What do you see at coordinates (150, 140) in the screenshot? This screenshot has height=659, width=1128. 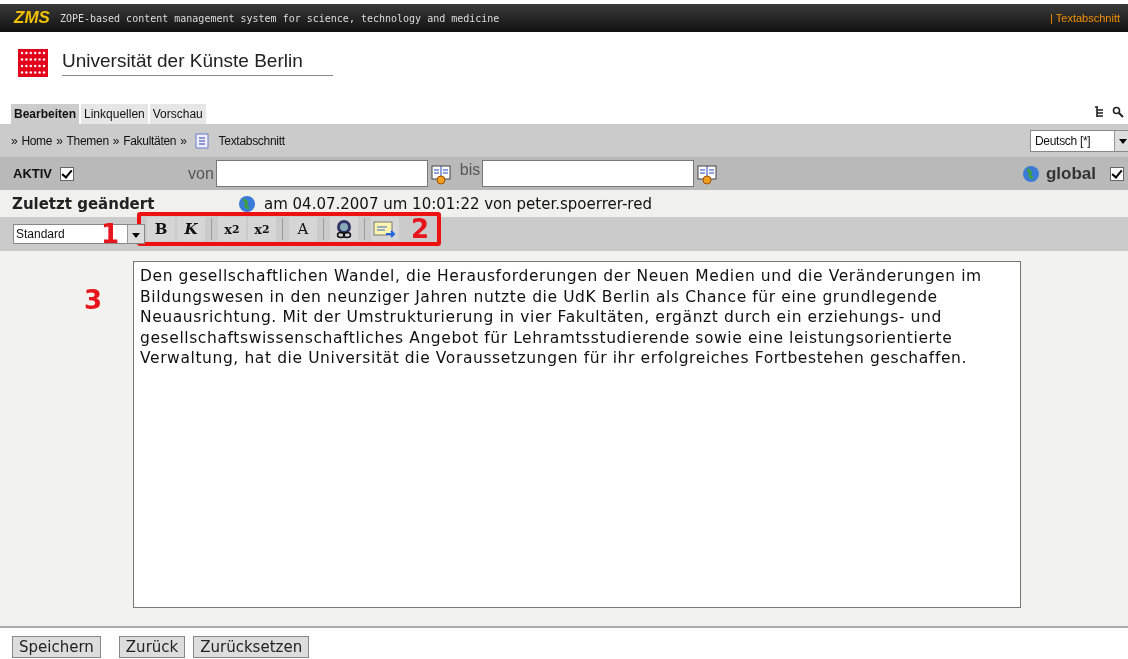 I see `breadcrumb-link: Fakultäten` at bounding box center [150, 140].